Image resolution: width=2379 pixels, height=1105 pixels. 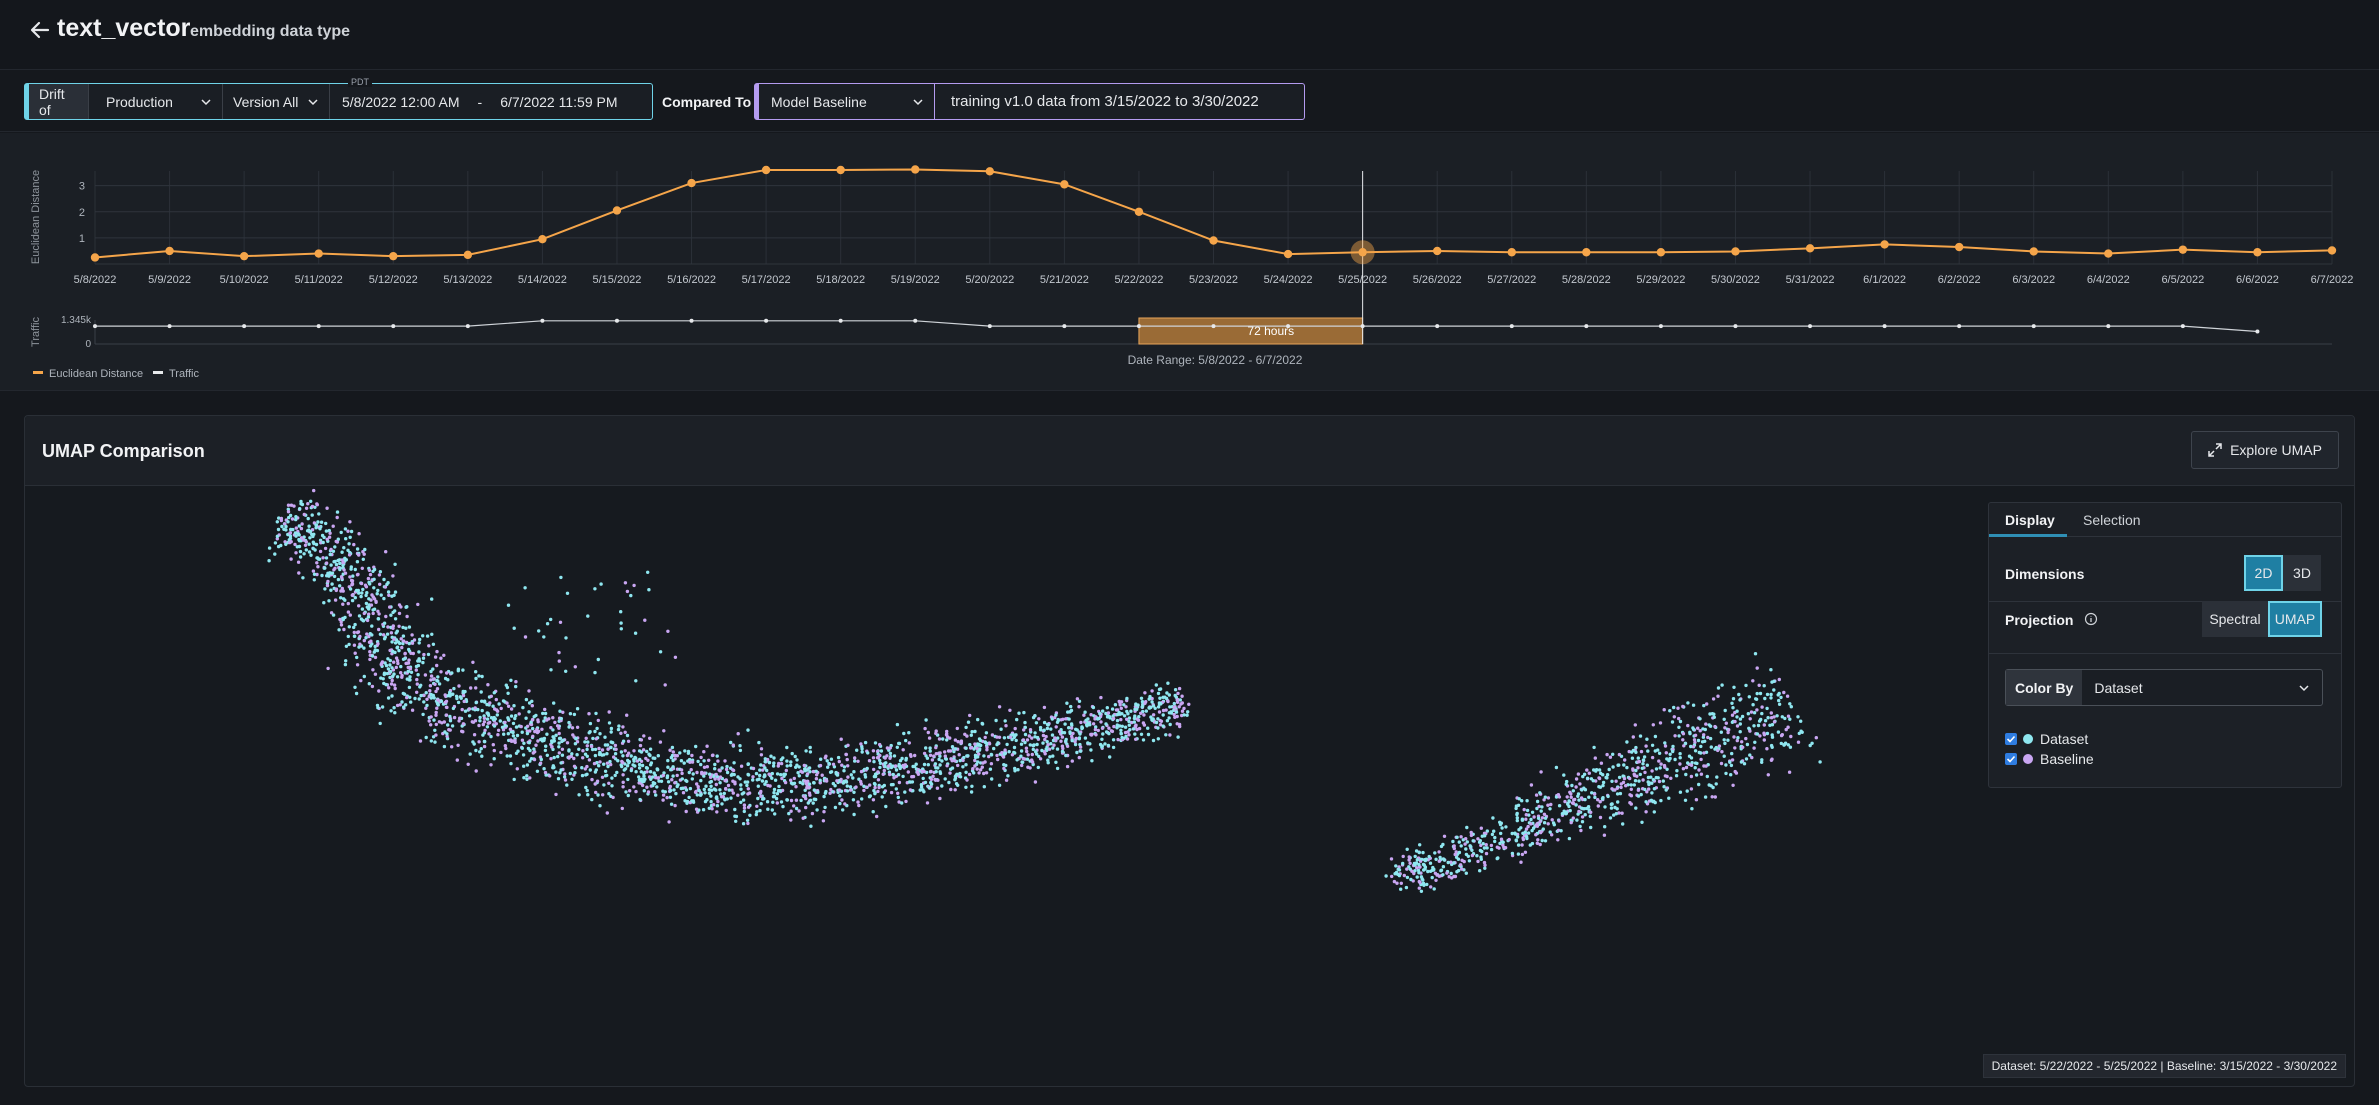 I want to click on check-icon, so click(x=2011, y=739).